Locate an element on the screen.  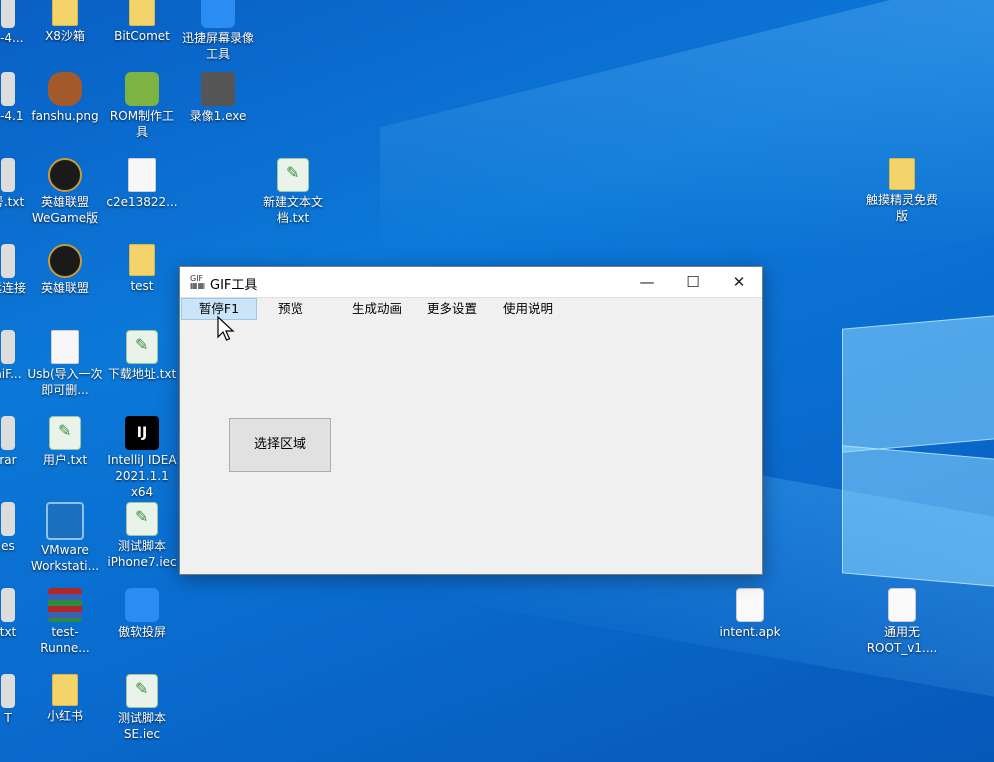
desktop-icon-label: 新建文本文档.txt is located at coordinates (292, 210).